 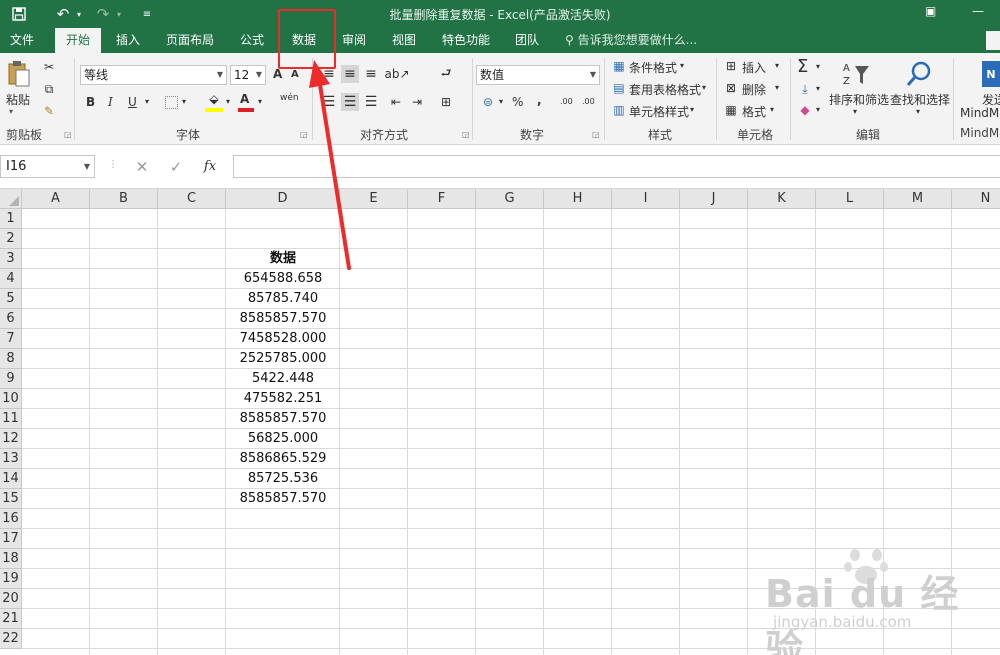 I want to click on watermark-url: jingyan.baidu.com, so click(x=842, y=622).